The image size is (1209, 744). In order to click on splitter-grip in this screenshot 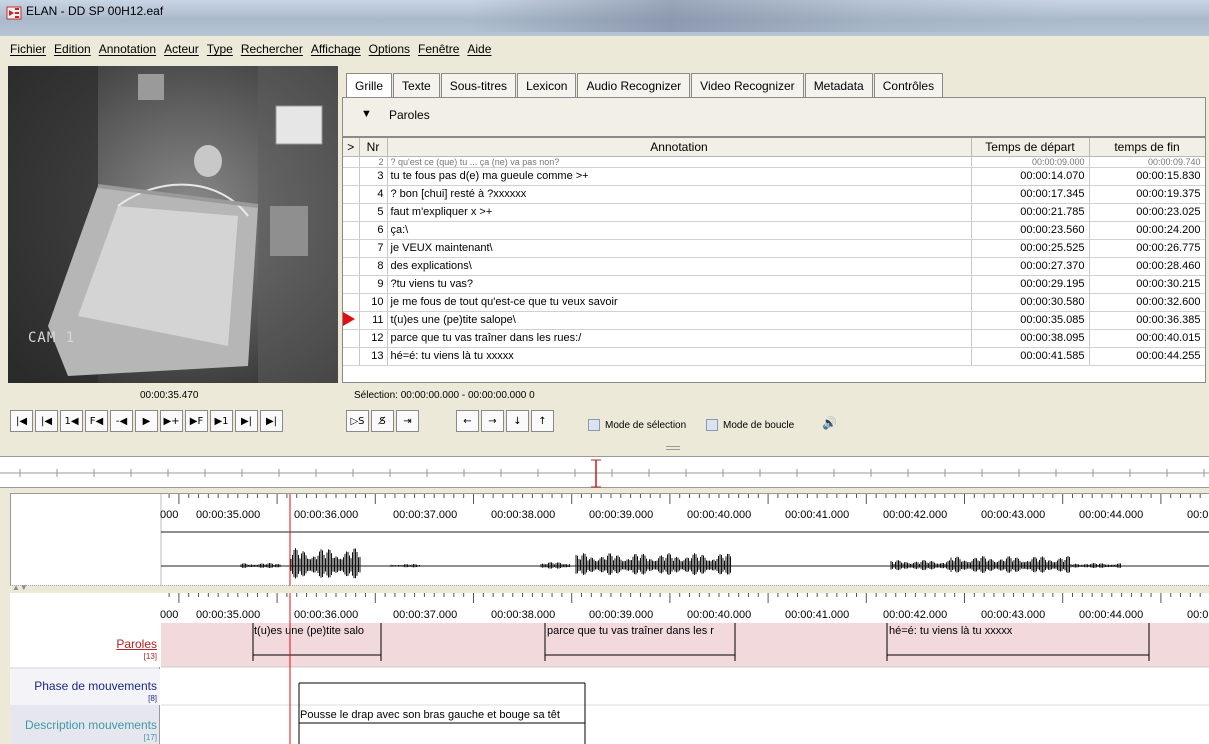, I will do `click(673, 448)`.